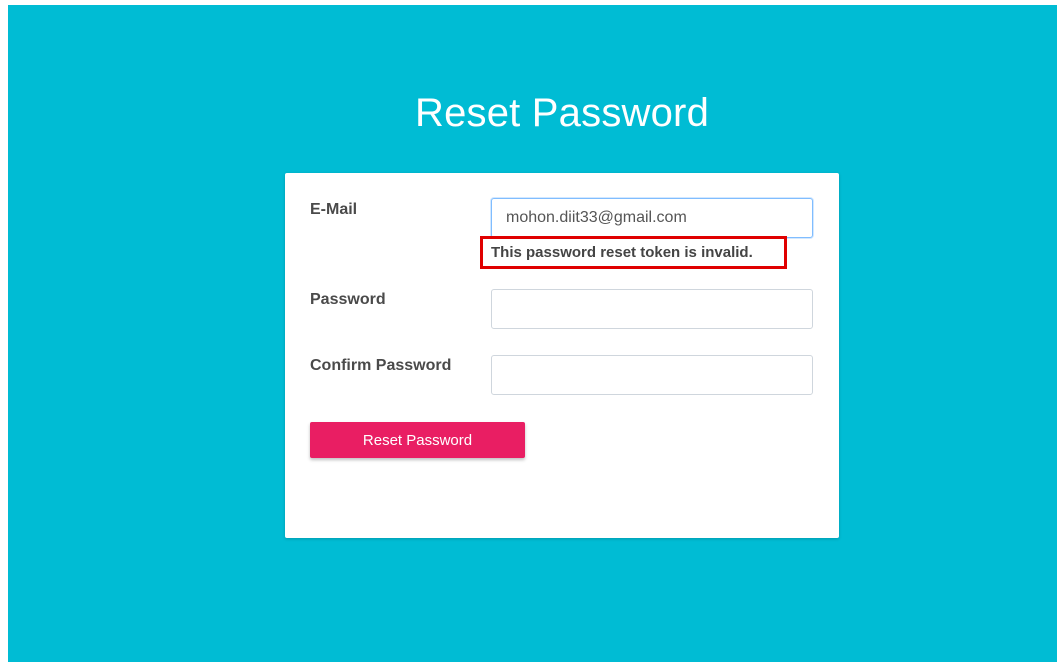 This screenshot has width=1057, height=662. What do you see at coordinates (652, 375) in the screenshot?
I see `confirm-password-field` at bounding box center [652, 375].